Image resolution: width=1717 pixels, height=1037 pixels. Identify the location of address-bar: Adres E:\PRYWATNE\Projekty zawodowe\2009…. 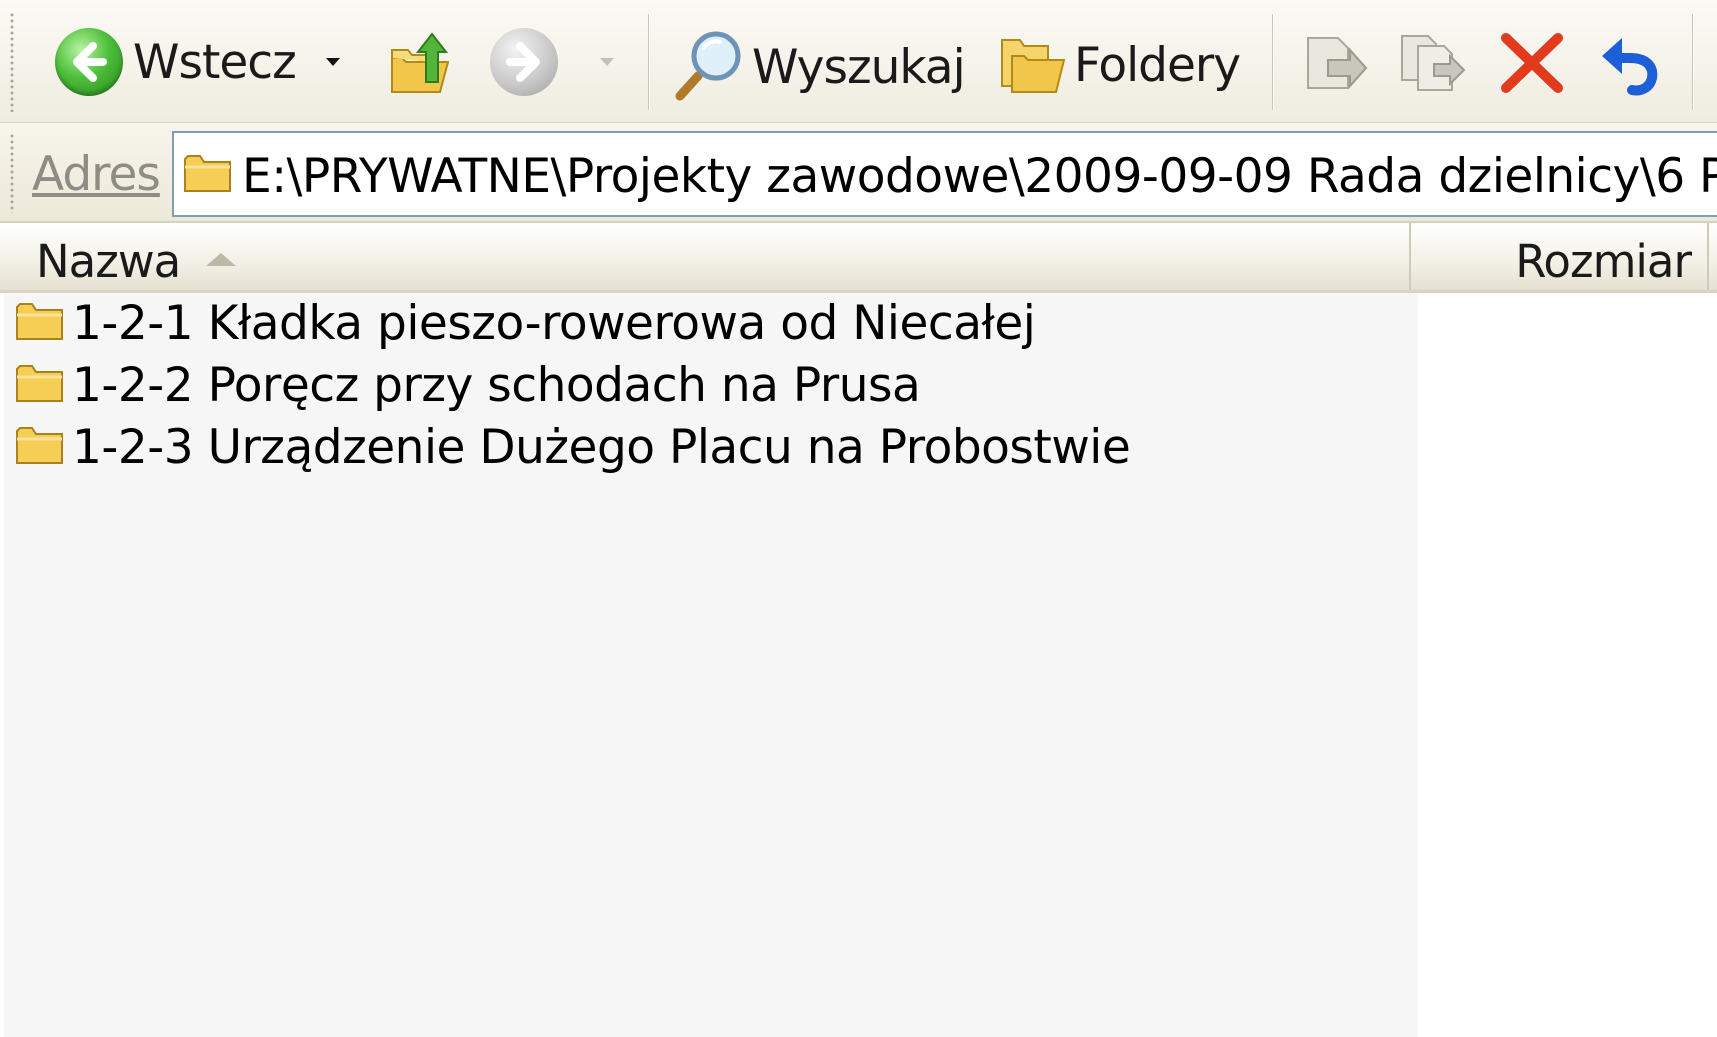
(858, 173).